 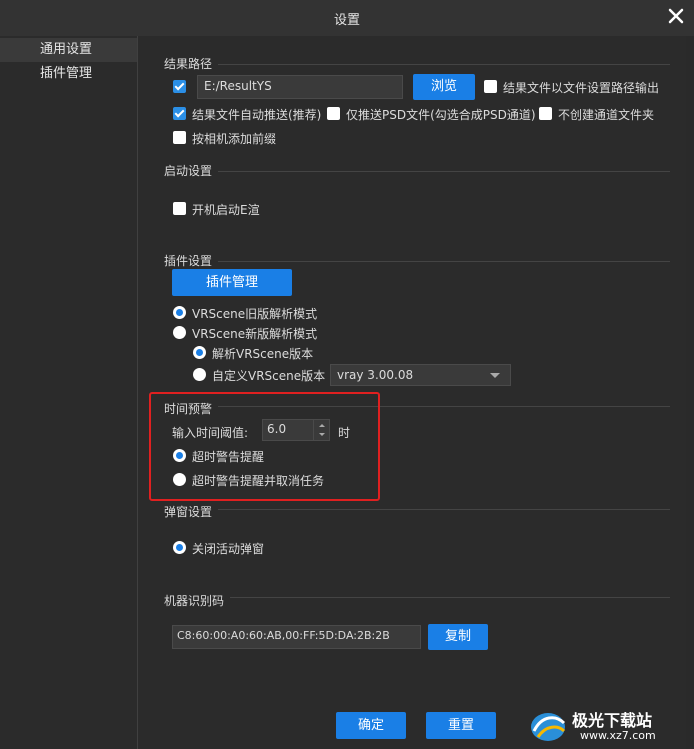 What do you see at coordinates (228, 549) in the screenshot?
I see `close-popup-label: 关闭活动弹窗` at bounding box center [228, 549].